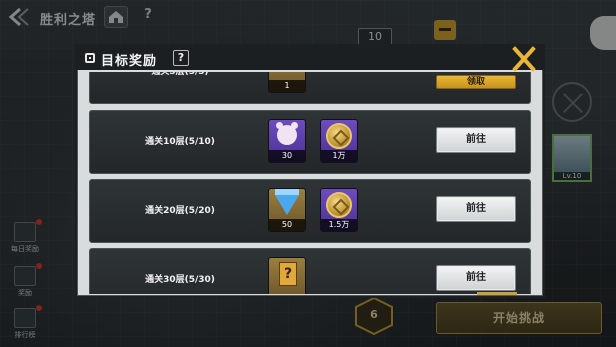  I want to click on reward-row: 通关30层(5/30) ? 前往, so click(310, 271).